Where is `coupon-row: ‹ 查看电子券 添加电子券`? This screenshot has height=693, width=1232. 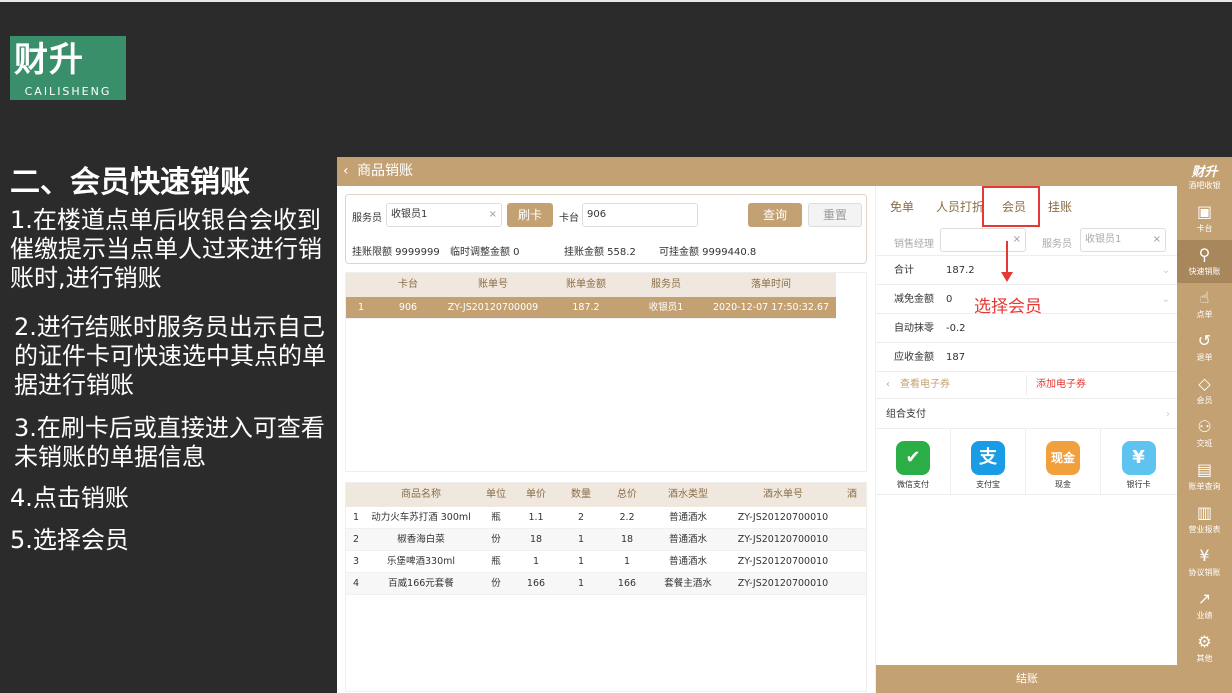 coupon-row: ‹ 查看电子券 添加电子券 is located at coordinates (1027, 385).